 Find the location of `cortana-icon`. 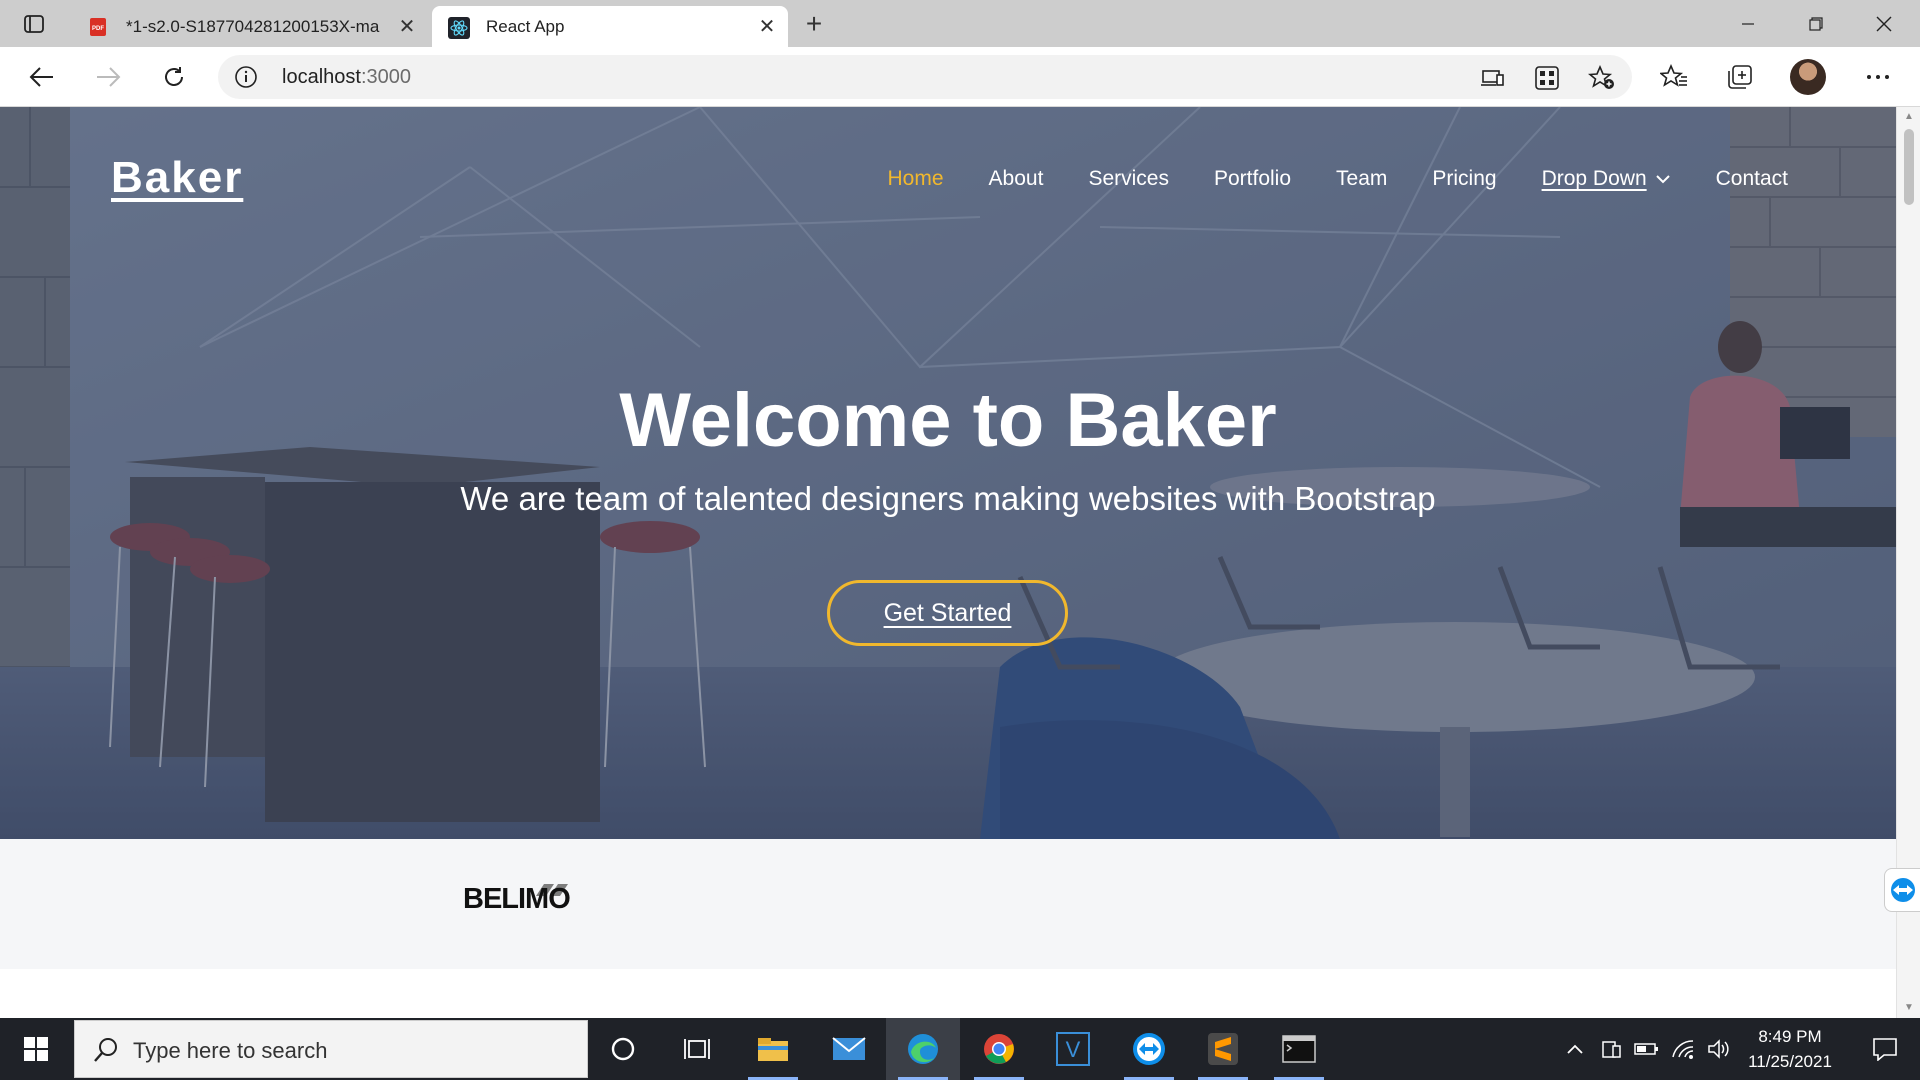

cortana-icon is located at coordinates (623, 1049).